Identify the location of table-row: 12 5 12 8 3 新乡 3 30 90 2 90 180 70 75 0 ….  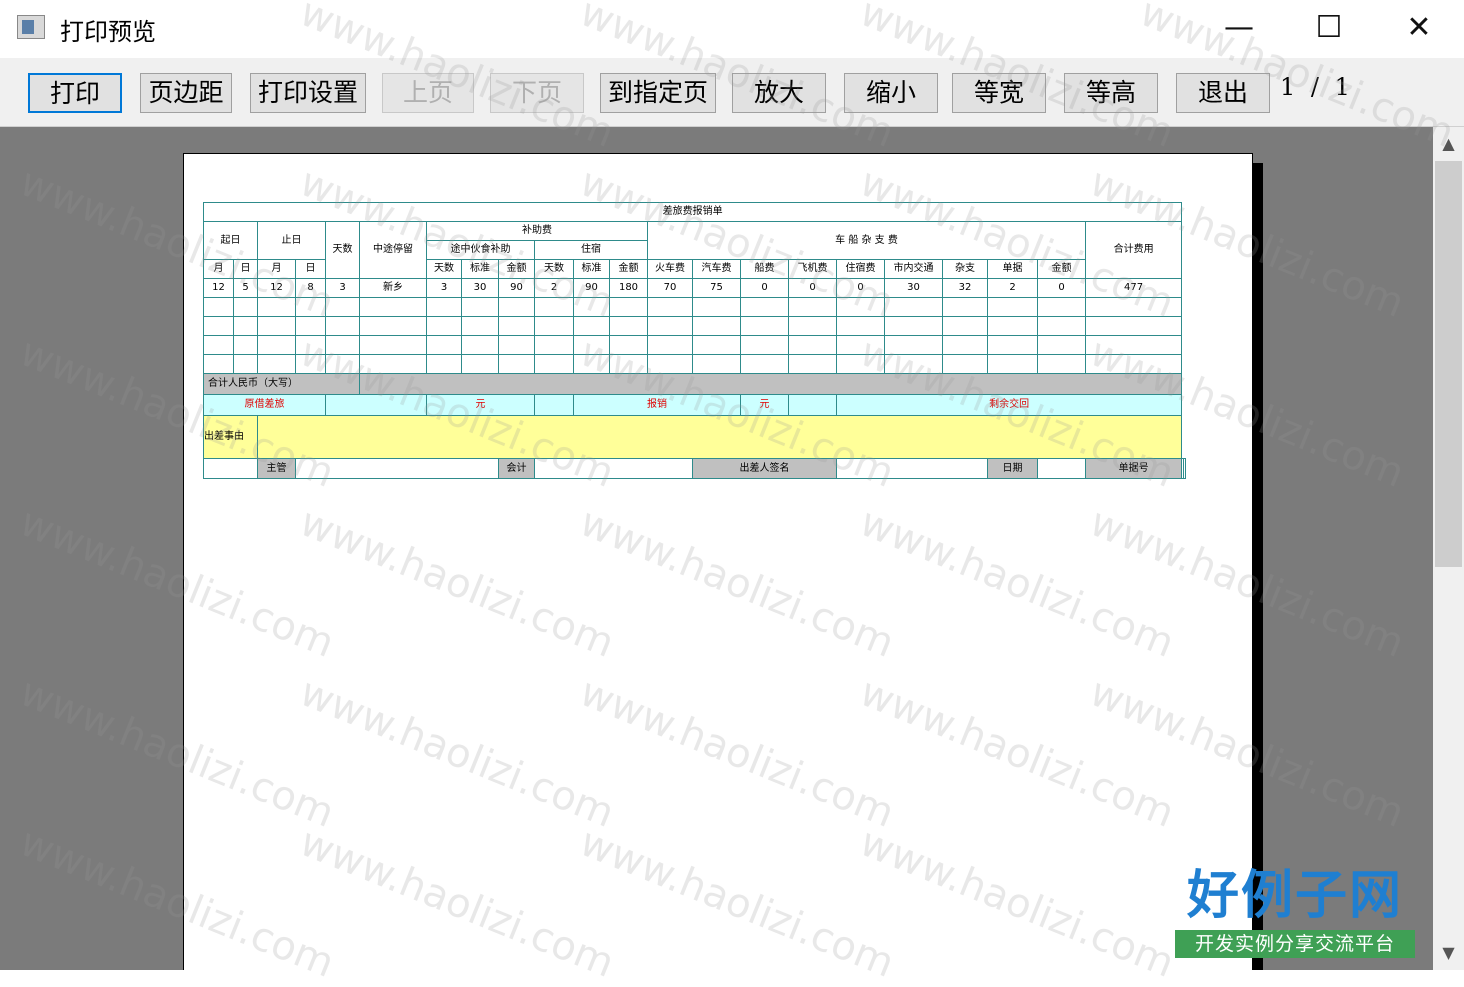
(694, 288).